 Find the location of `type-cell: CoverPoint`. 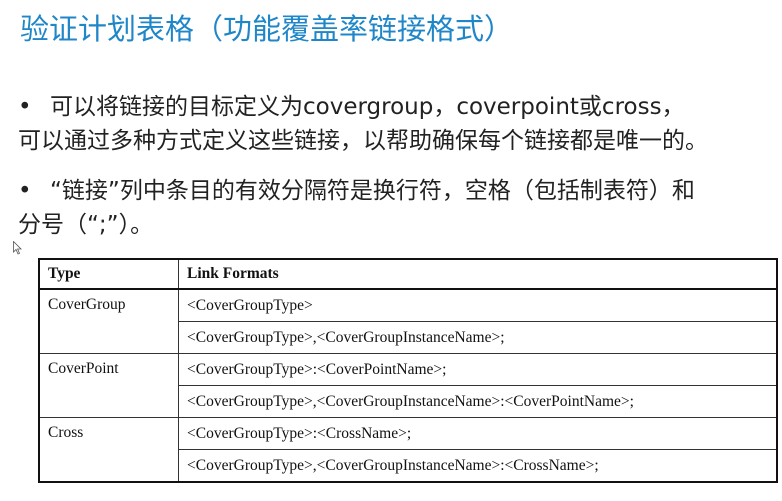

type-cell: CoverPoint is located at coordinates (108, 385).